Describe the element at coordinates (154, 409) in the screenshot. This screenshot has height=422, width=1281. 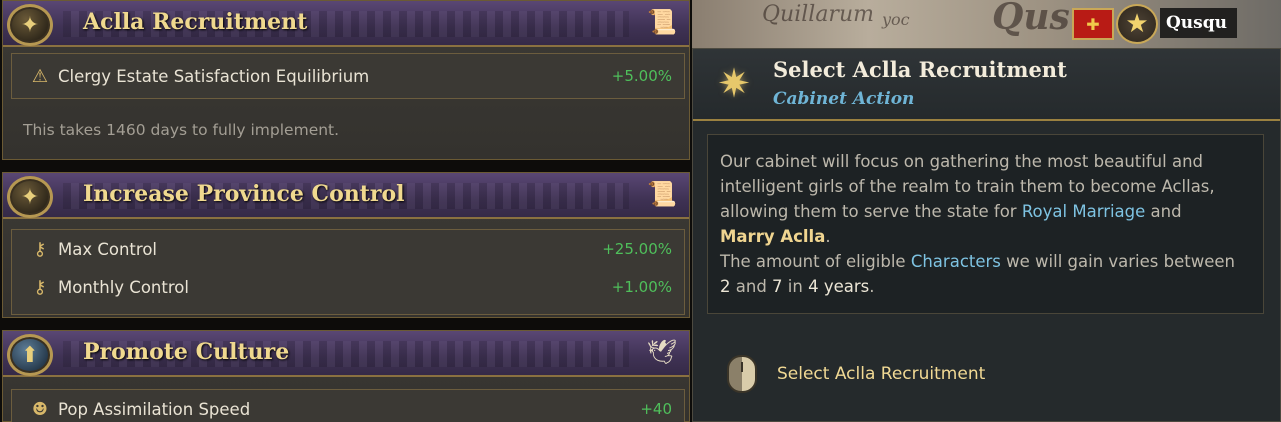
I see `modifier-label: Pop Assimilation Speed` at that location.